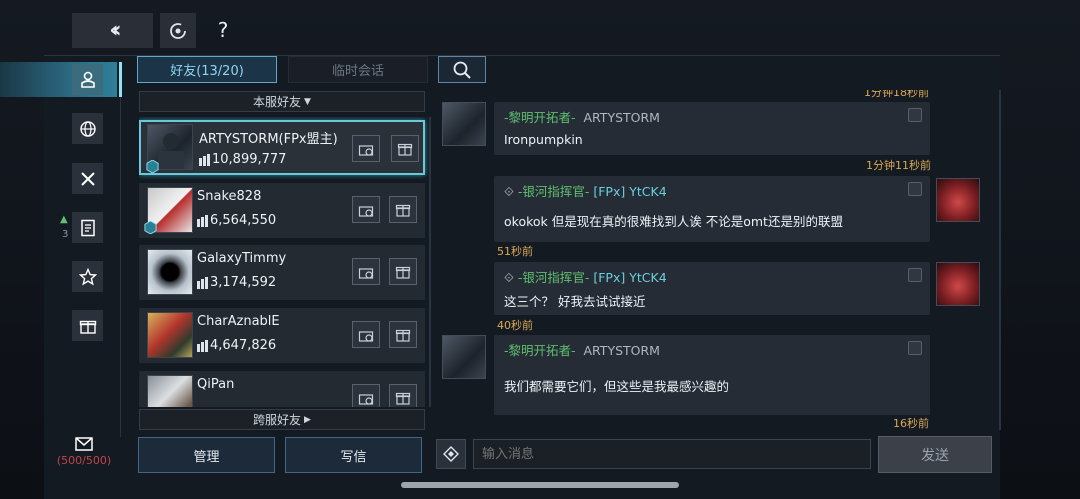 The image size is (1080, 499). What do you see at coordinates (206, 455) in the screenshot?
I see `manage-button: 管理` at bounding box center [206, 455].